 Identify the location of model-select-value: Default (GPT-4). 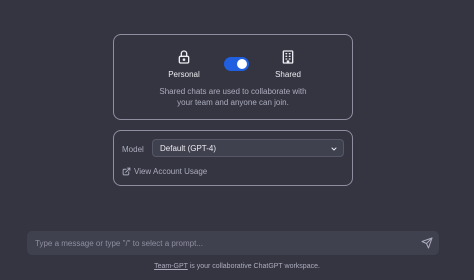
(188, 148).